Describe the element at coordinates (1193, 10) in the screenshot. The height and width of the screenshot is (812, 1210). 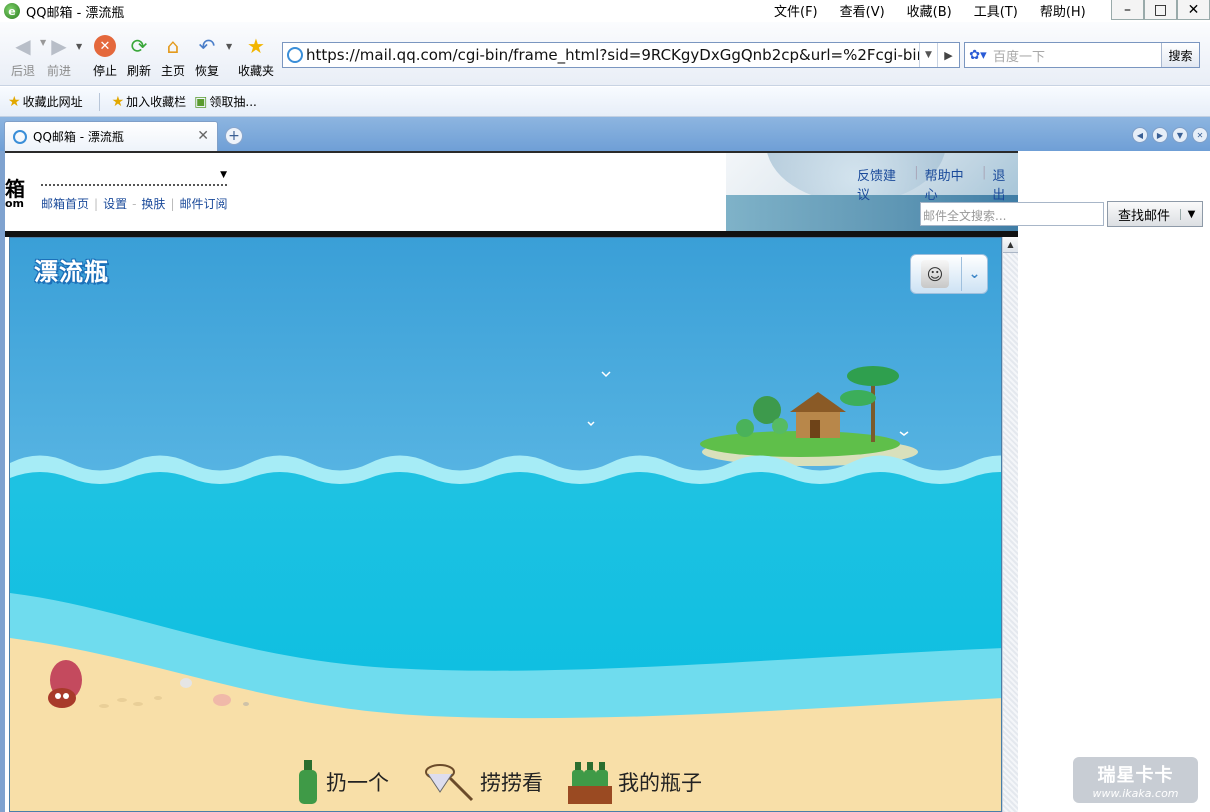
I see `close-window-button: ✕` at that location.